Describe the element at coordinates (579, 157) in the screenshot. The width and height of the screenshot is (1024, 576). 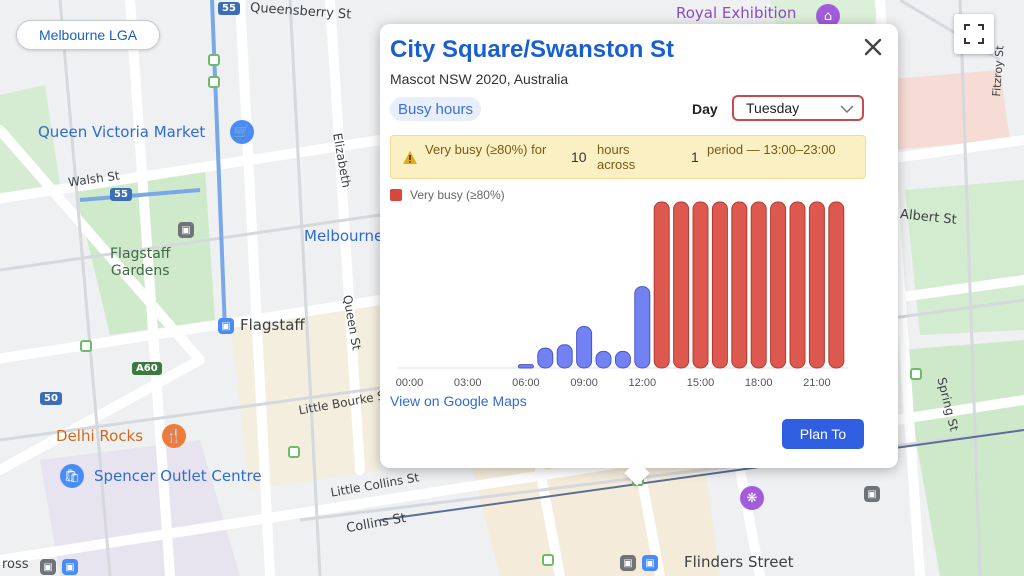
I see `summary-hours: 10` at that location.